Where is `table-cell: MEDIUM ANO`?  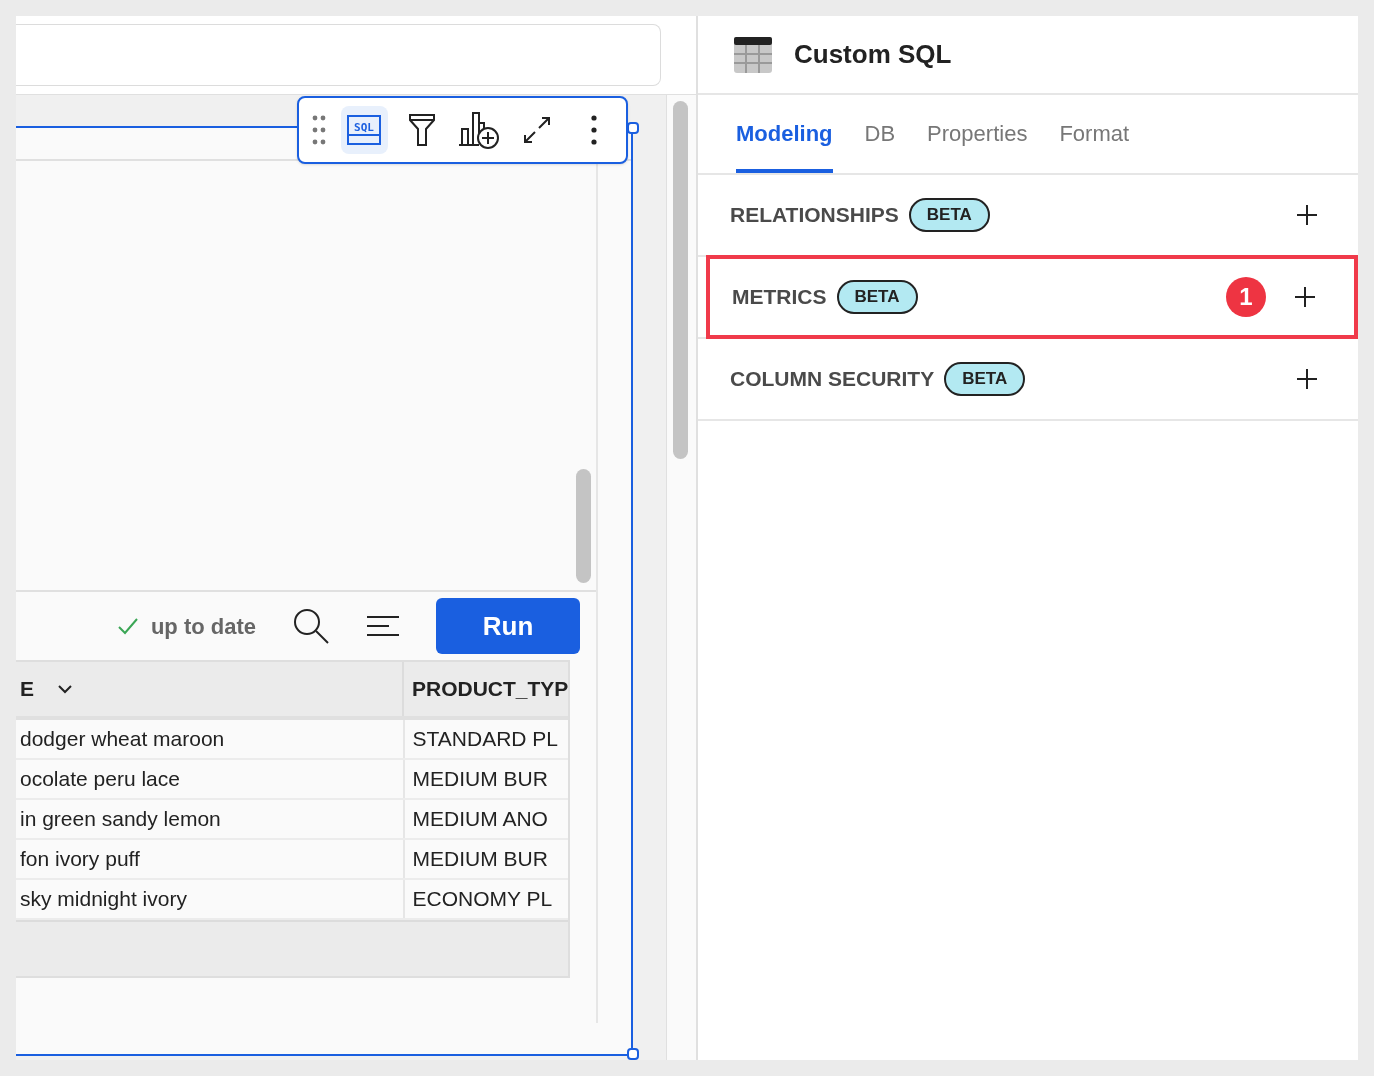
table-cell: MEDIUM ANO is located at coordinates (485, 819).